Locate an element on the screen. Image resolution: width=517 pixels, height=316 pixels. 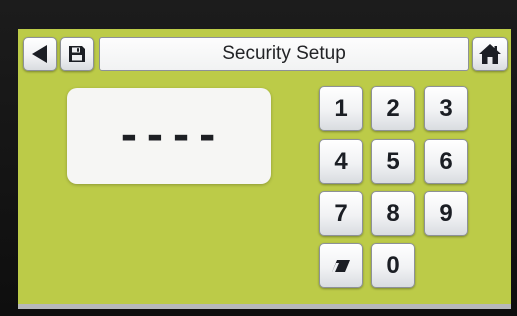
key-0: 0 is located at coordinates (393, 265).